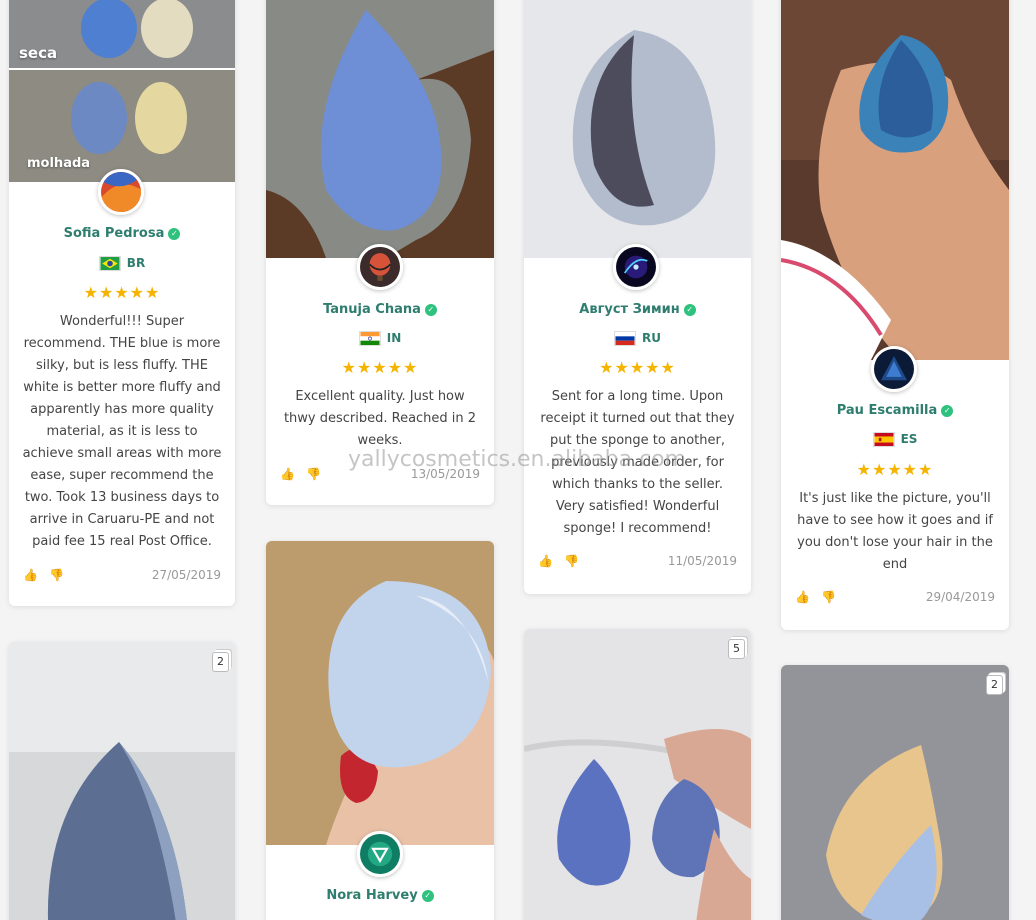 The height and width of the screenshot is (920, 1036). Describe the element at coordinates (895, 410) in the screenshot. I see `reviewer-name: Pau Escamilla ✓` at that location.